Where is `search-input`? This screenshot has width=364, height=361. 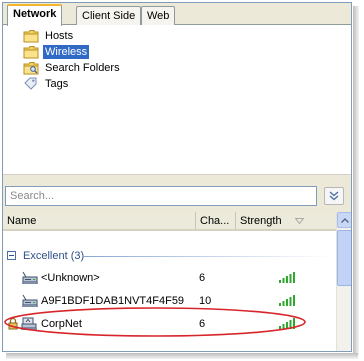
search-input is located at coordinates (161, 196).